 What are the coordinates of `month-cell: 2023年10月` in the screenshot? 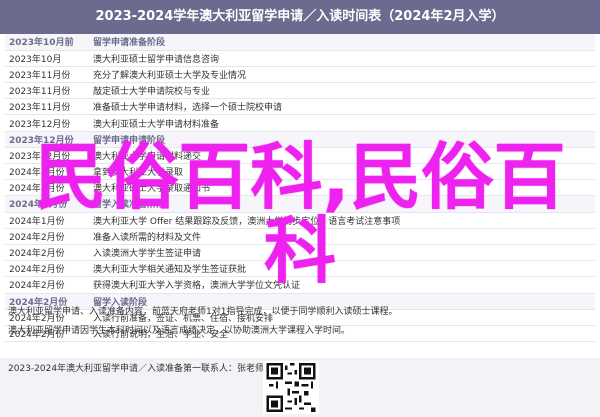 It's located at (47, 58).